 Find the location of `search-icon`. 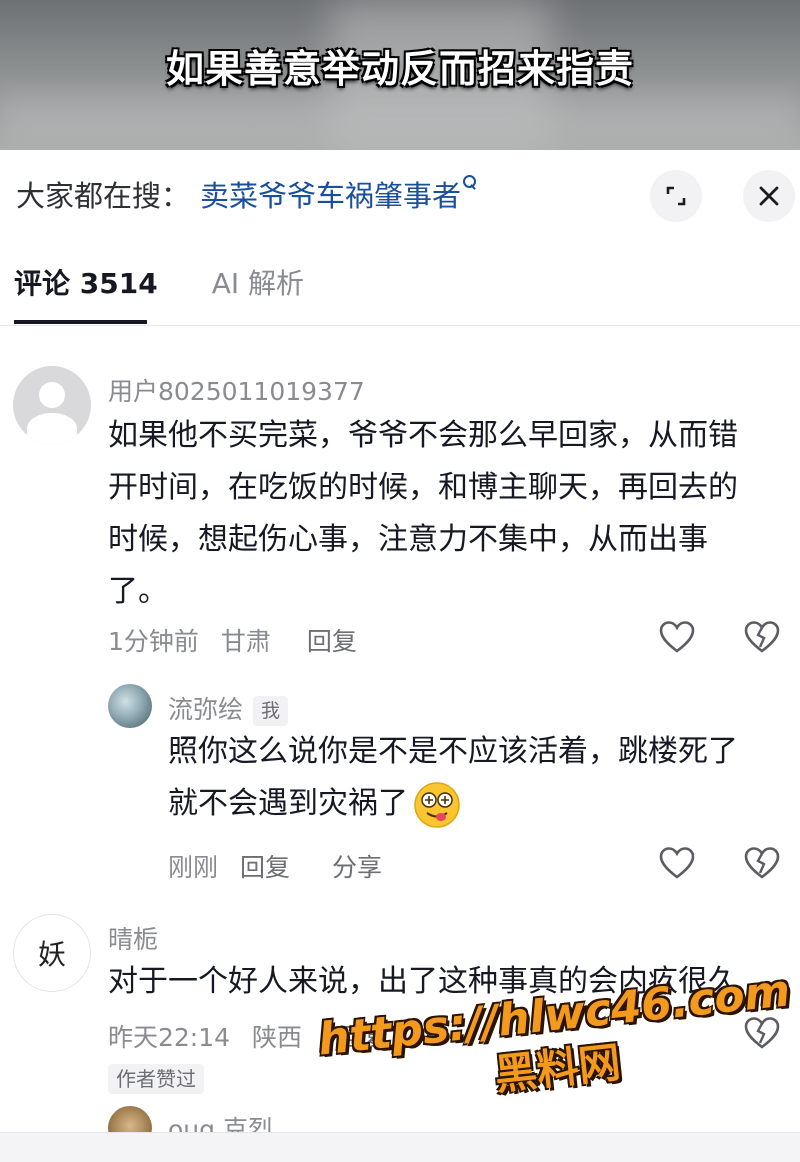

search-icon is located at coordinates (470, 184).